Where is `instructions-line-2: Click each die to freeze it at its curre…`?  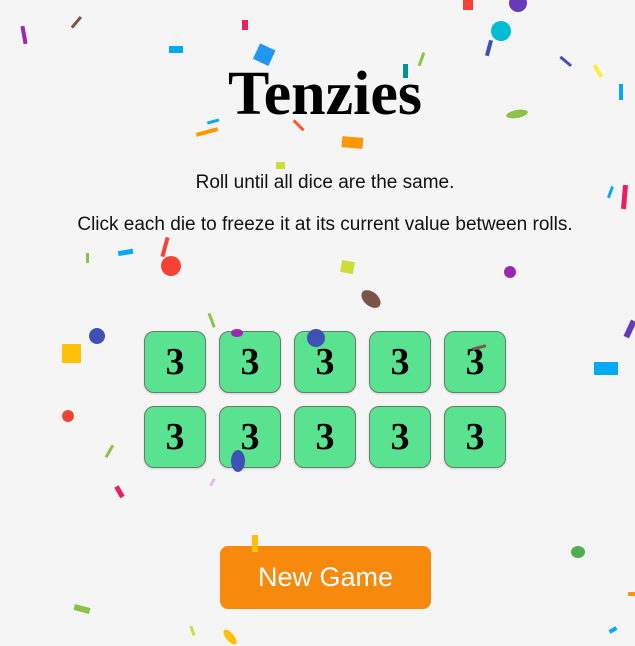 instructions-line-2: Click each die to freeze it at its curre… is located at coordinates (325, 224).